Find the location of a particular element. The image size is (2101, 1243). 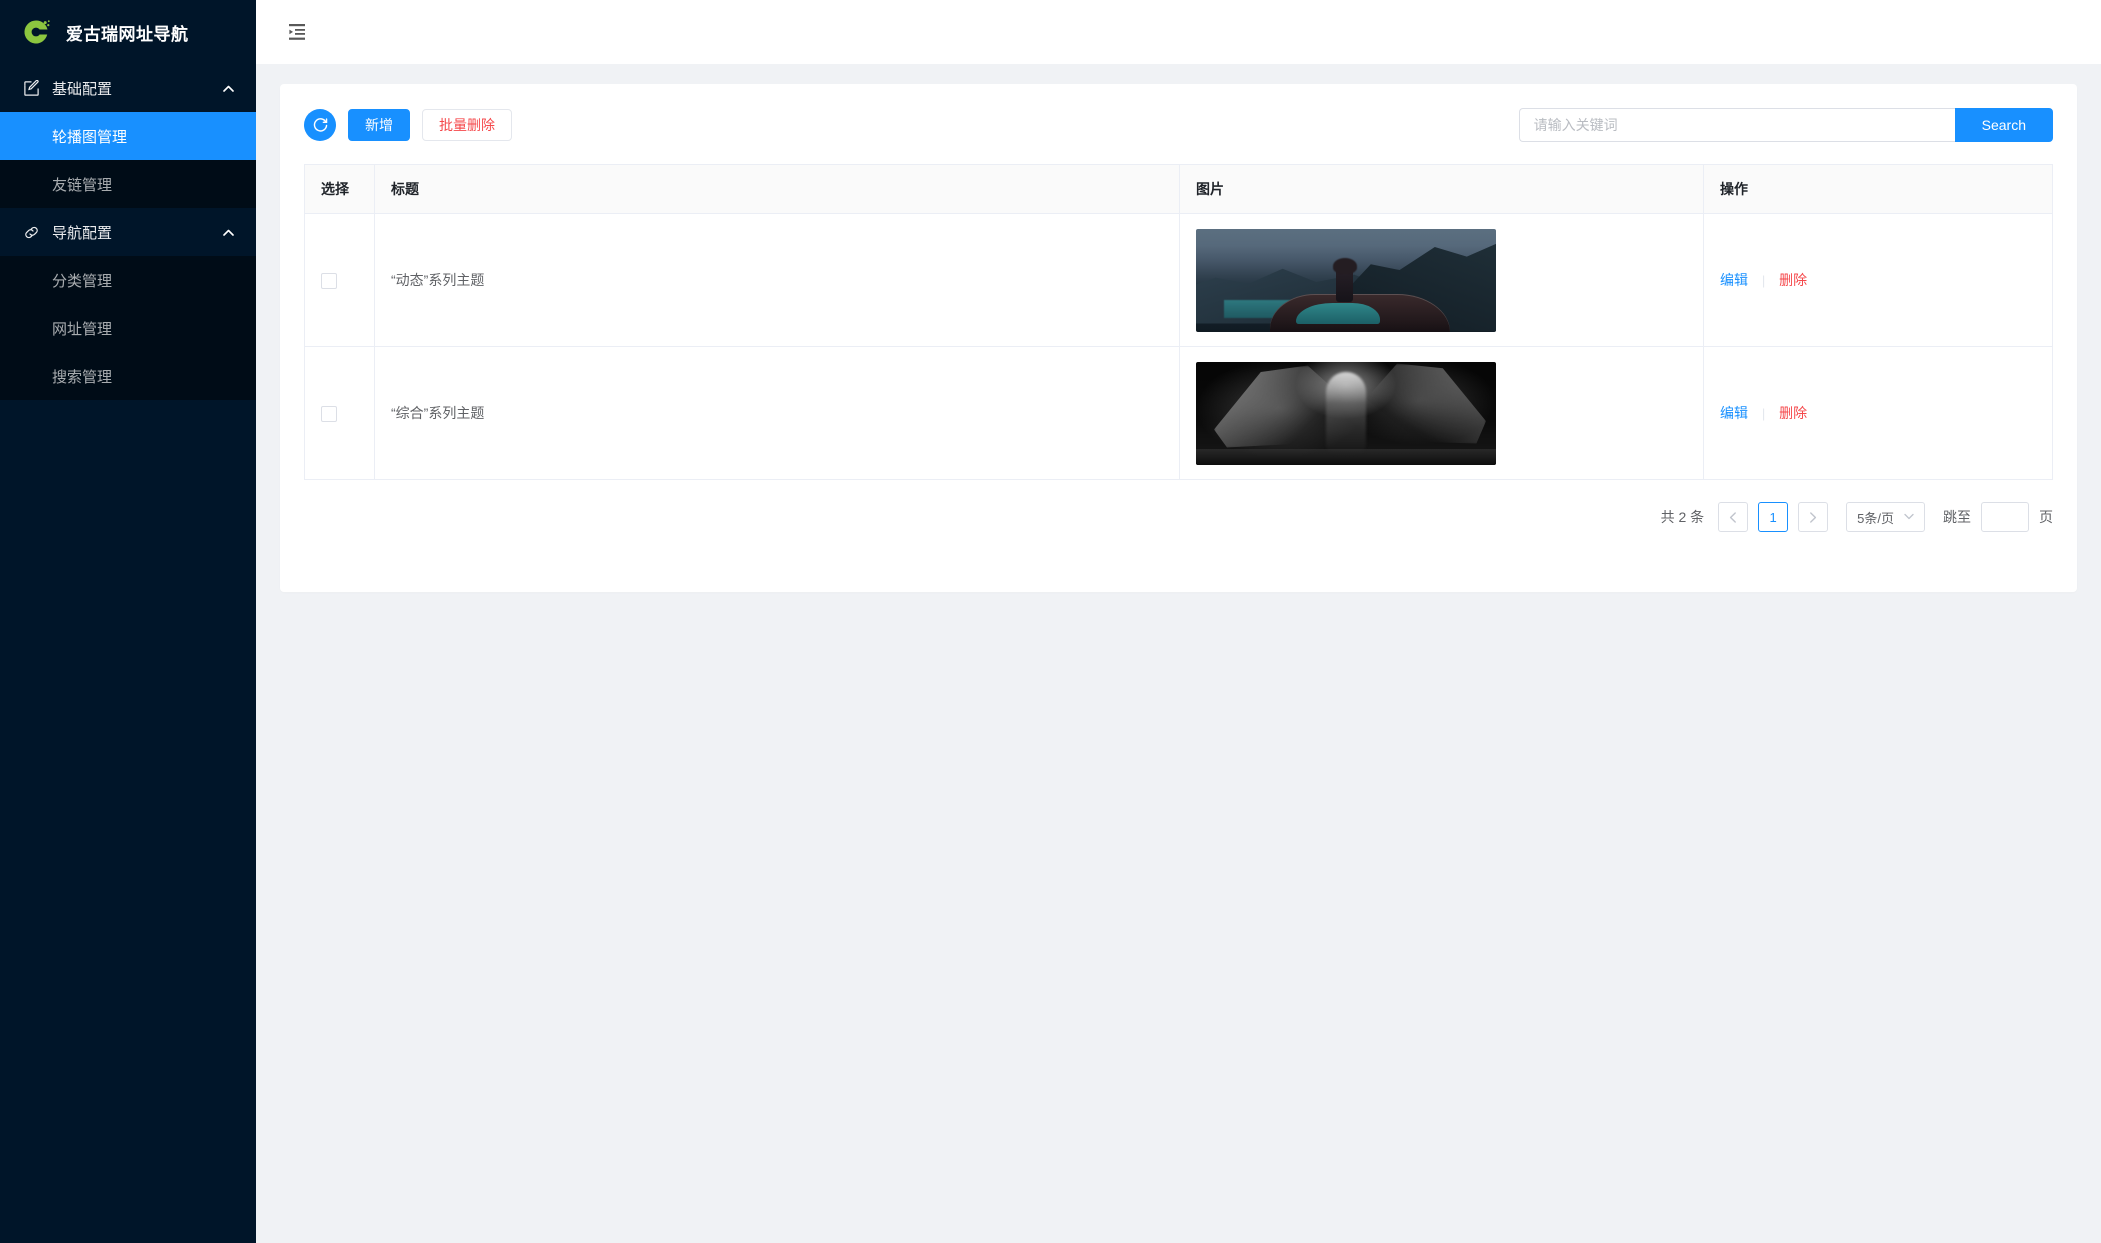

sidebar-item-category-management: 分类管理 is located at coordinates (128, 280).